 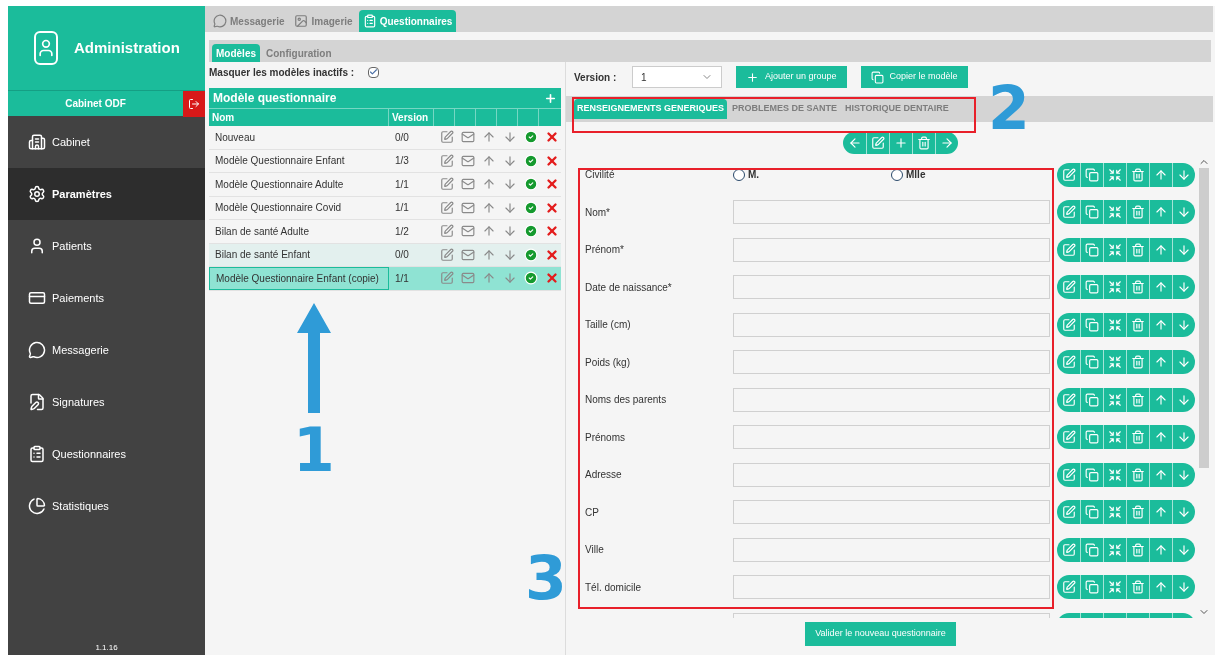 What do you see at coordinates (608, 325) in the screenshot?
I see `field-label: Taille (cm)` at bounding box center [608, 325].